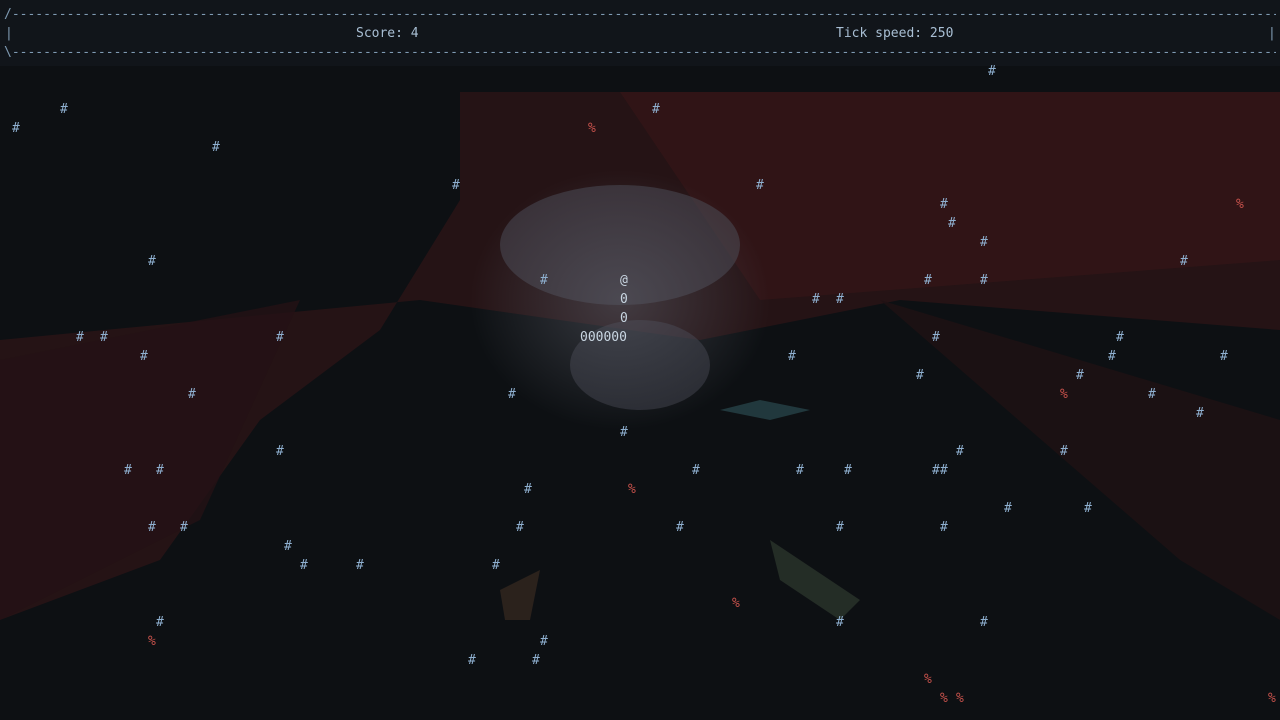  Describe the element at coordinates (603, 337) in the screenshot. I see `snake-body-segment: 000000` at that location.